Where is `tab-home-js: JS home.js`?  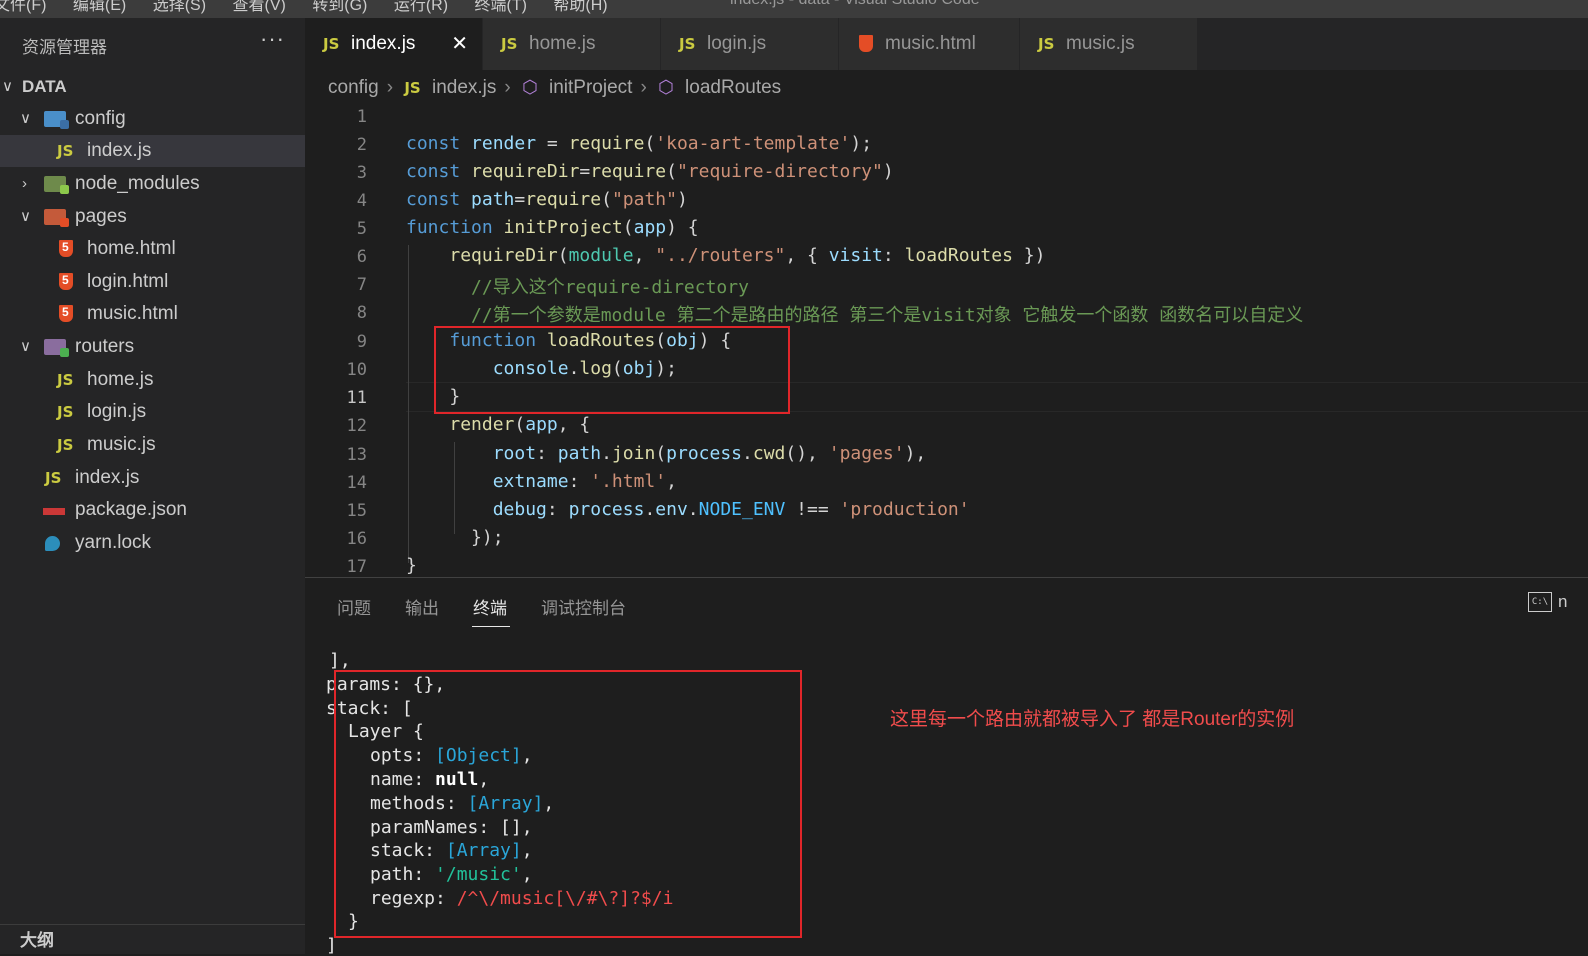
tab-home-js: JS home.js is located at coordinates (572, 44).